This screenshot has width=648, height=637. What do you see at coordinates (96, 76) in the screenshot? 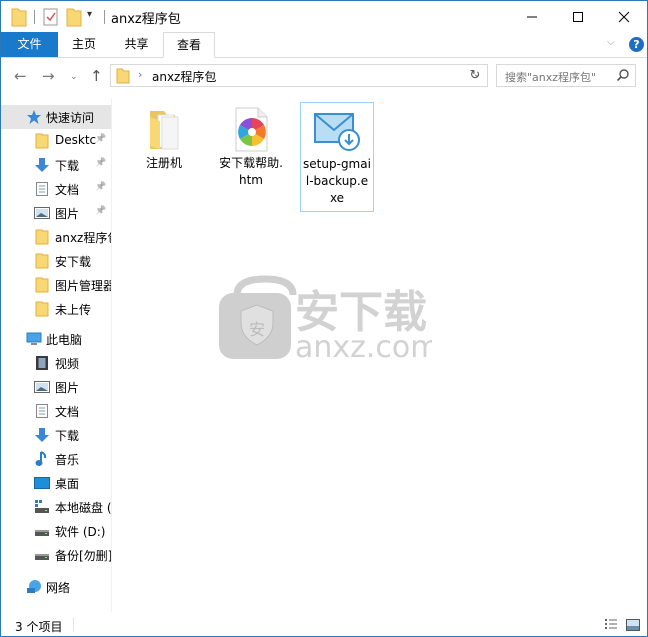
I see `up-arrow-icon: ↑` at bounding box center [96, 76].